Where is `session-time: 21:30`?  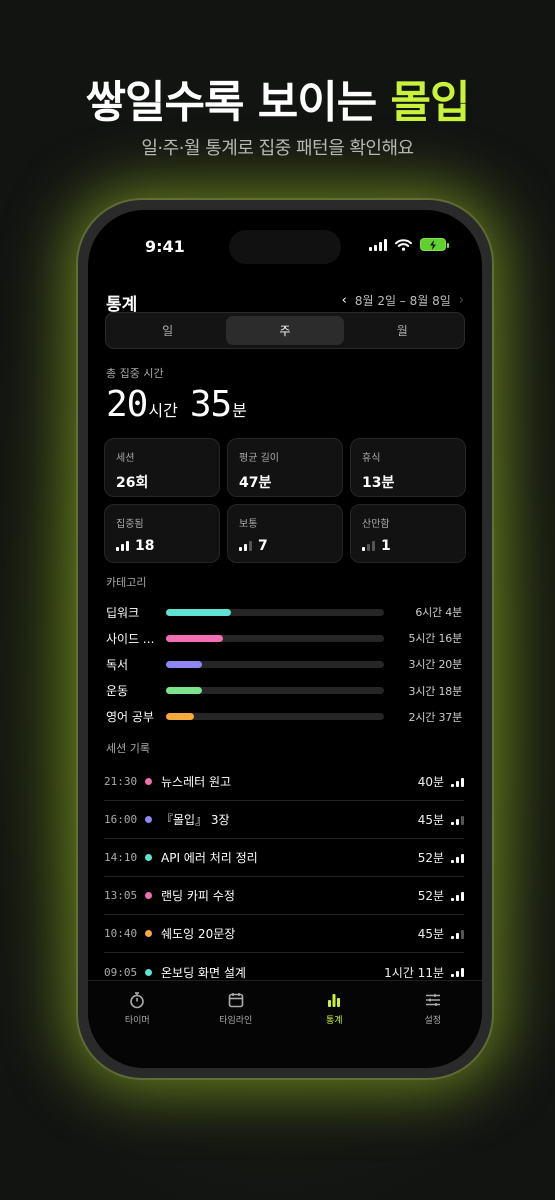
session-time: 21:30 is located at coordinates (121, 781).